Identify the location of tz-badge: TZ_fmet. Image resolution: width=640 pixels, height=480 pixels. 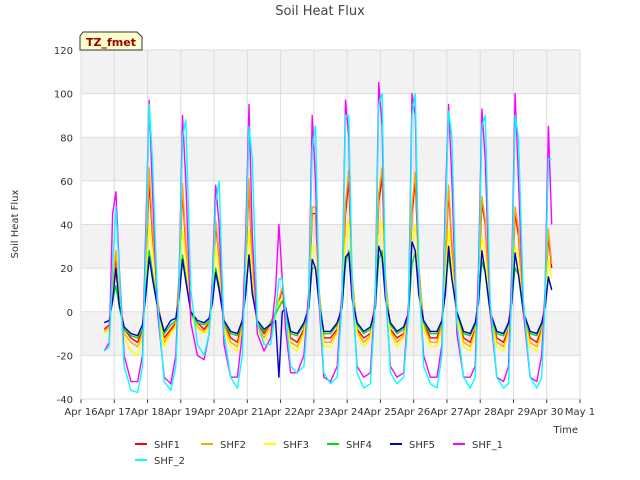
(111, 41).